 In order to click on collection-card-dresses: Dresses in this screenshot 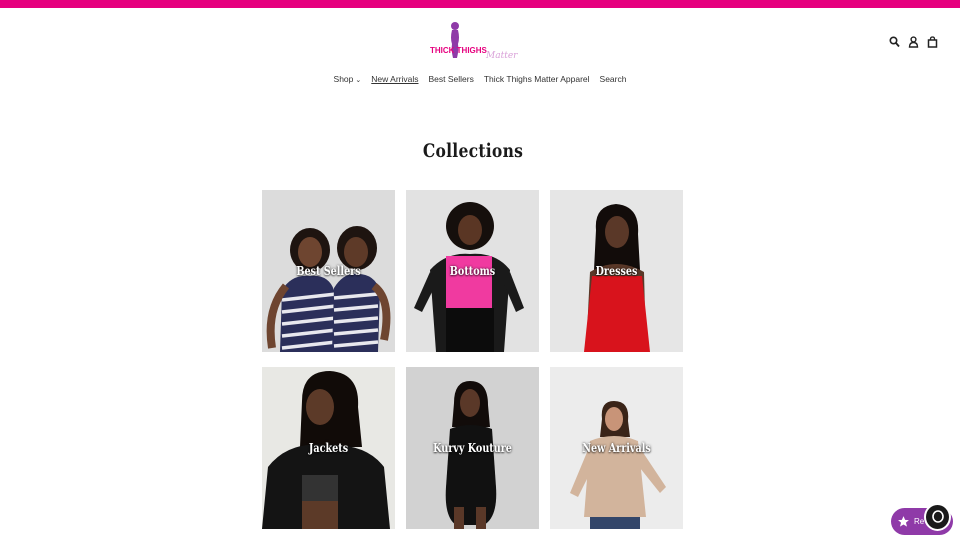, I will do `click(616, 271)`.